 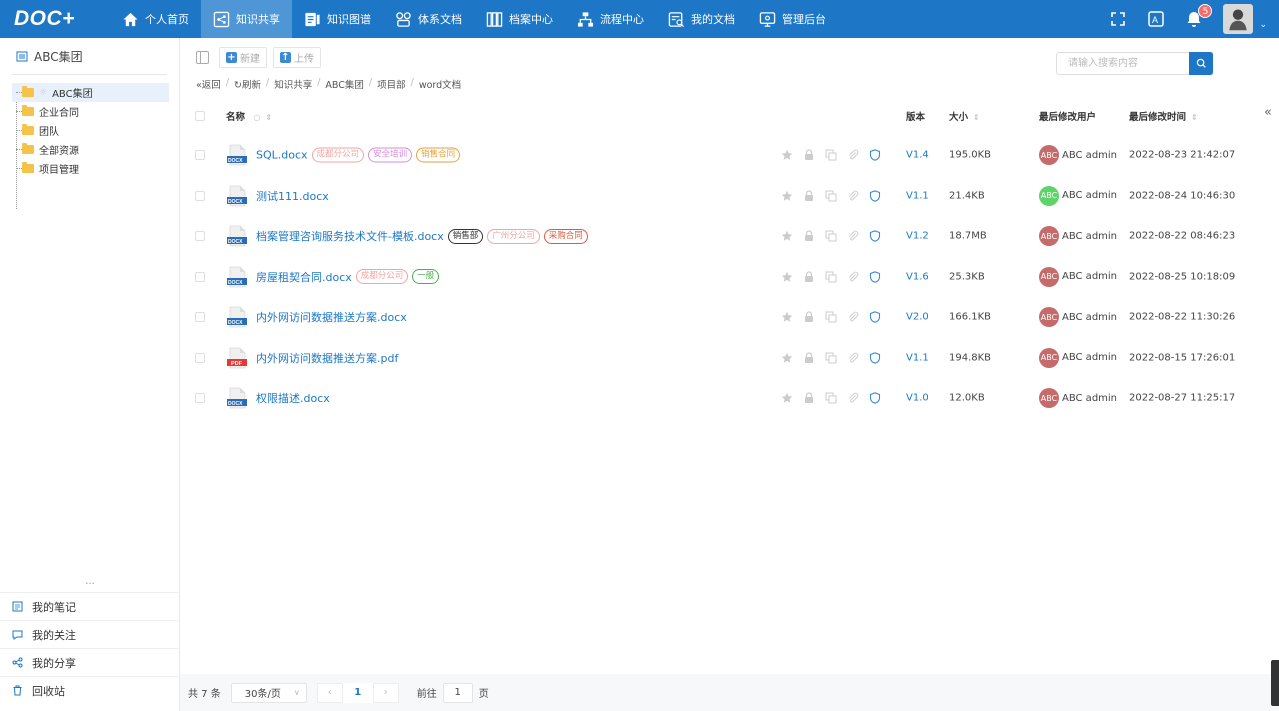 What do you see at coordinates (513, 236) in the screenshot?
I see `file-tag: 广州分公司` at bounding box center [513, 236].